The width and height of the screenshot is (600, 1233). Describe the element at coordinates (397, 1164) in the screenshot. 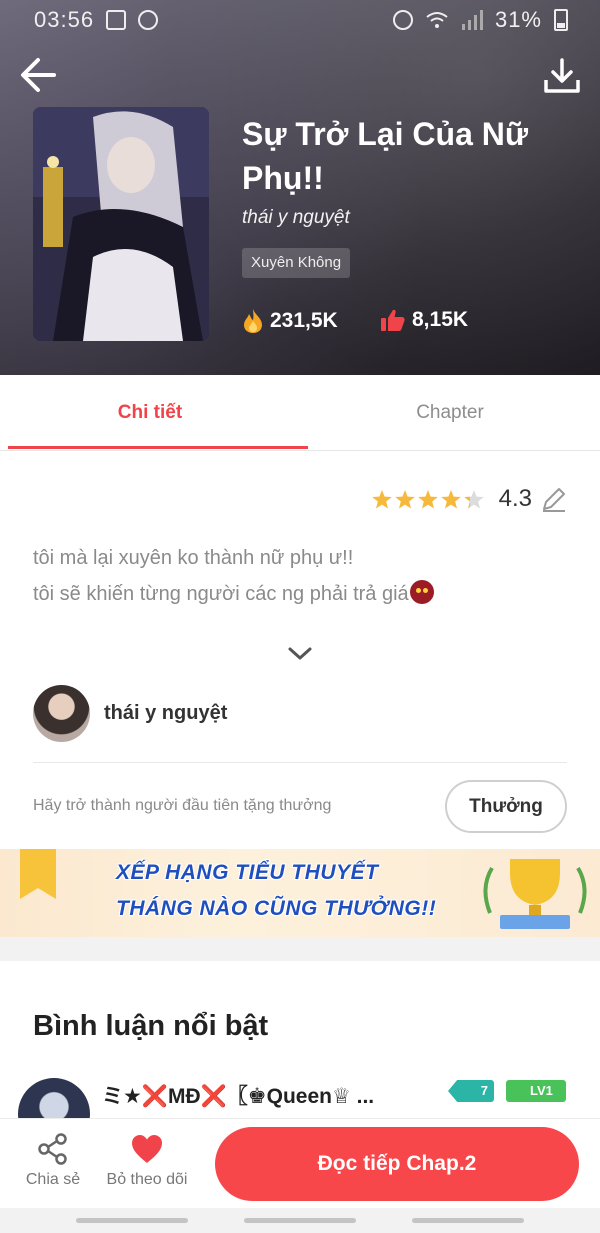

I see `continue-reading-button: Đọc tiếp Chap.2` at that location.